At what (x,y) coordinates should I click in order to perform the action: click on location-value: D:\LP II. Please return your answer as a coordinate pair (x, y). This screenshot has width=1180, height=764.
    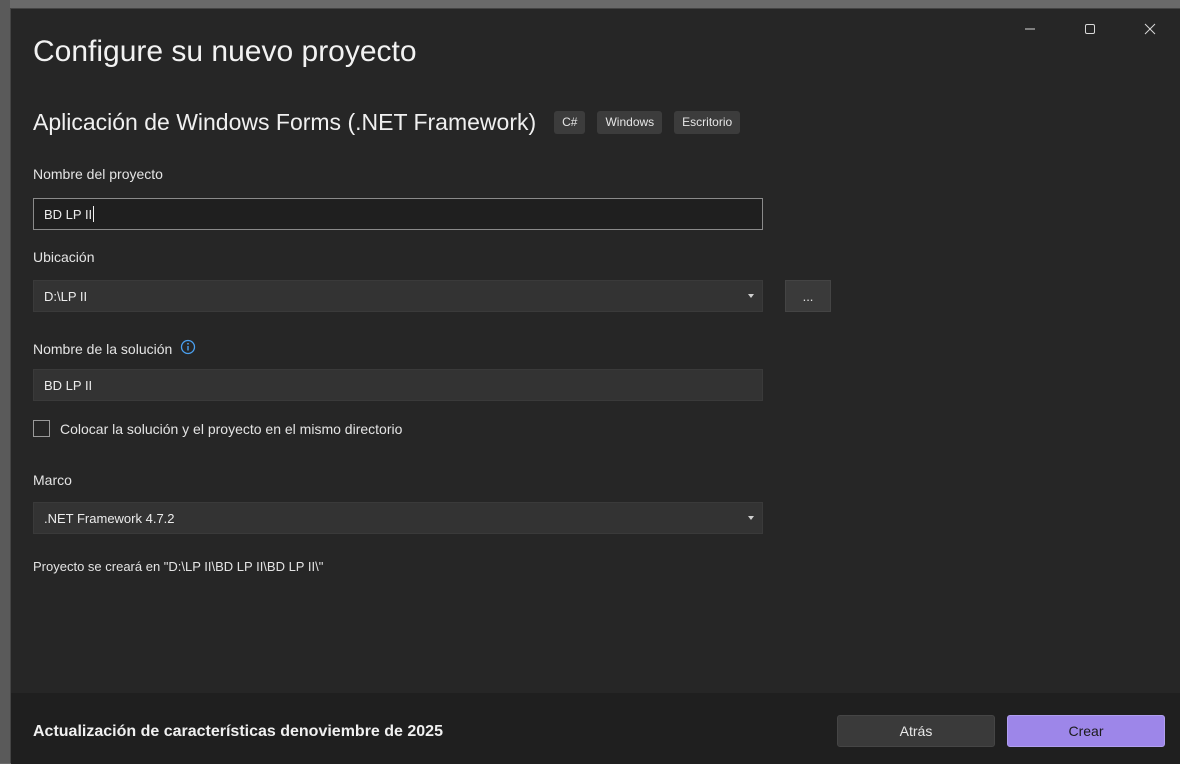
    Looking at the image, I should click on (66, 296).